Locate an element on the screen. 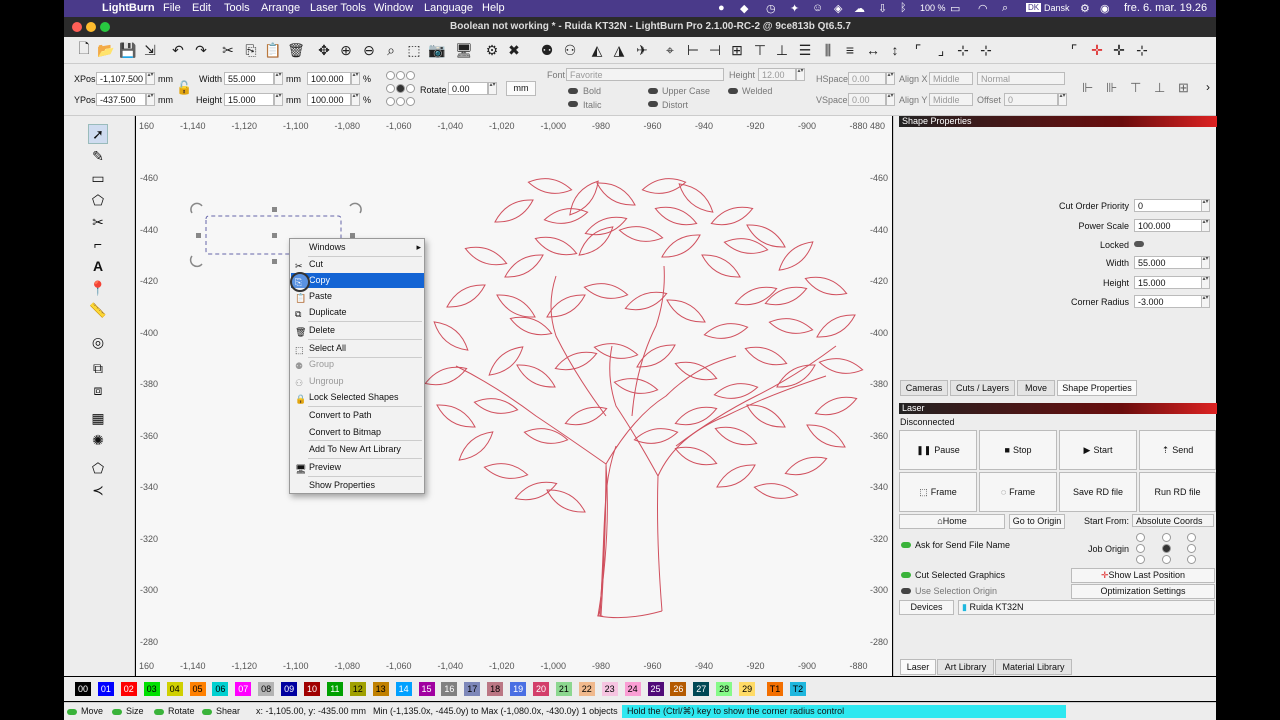 The width and height of the screenshot is (1280, 720). aligny-select: Middle is located at coordinates (951, 99).